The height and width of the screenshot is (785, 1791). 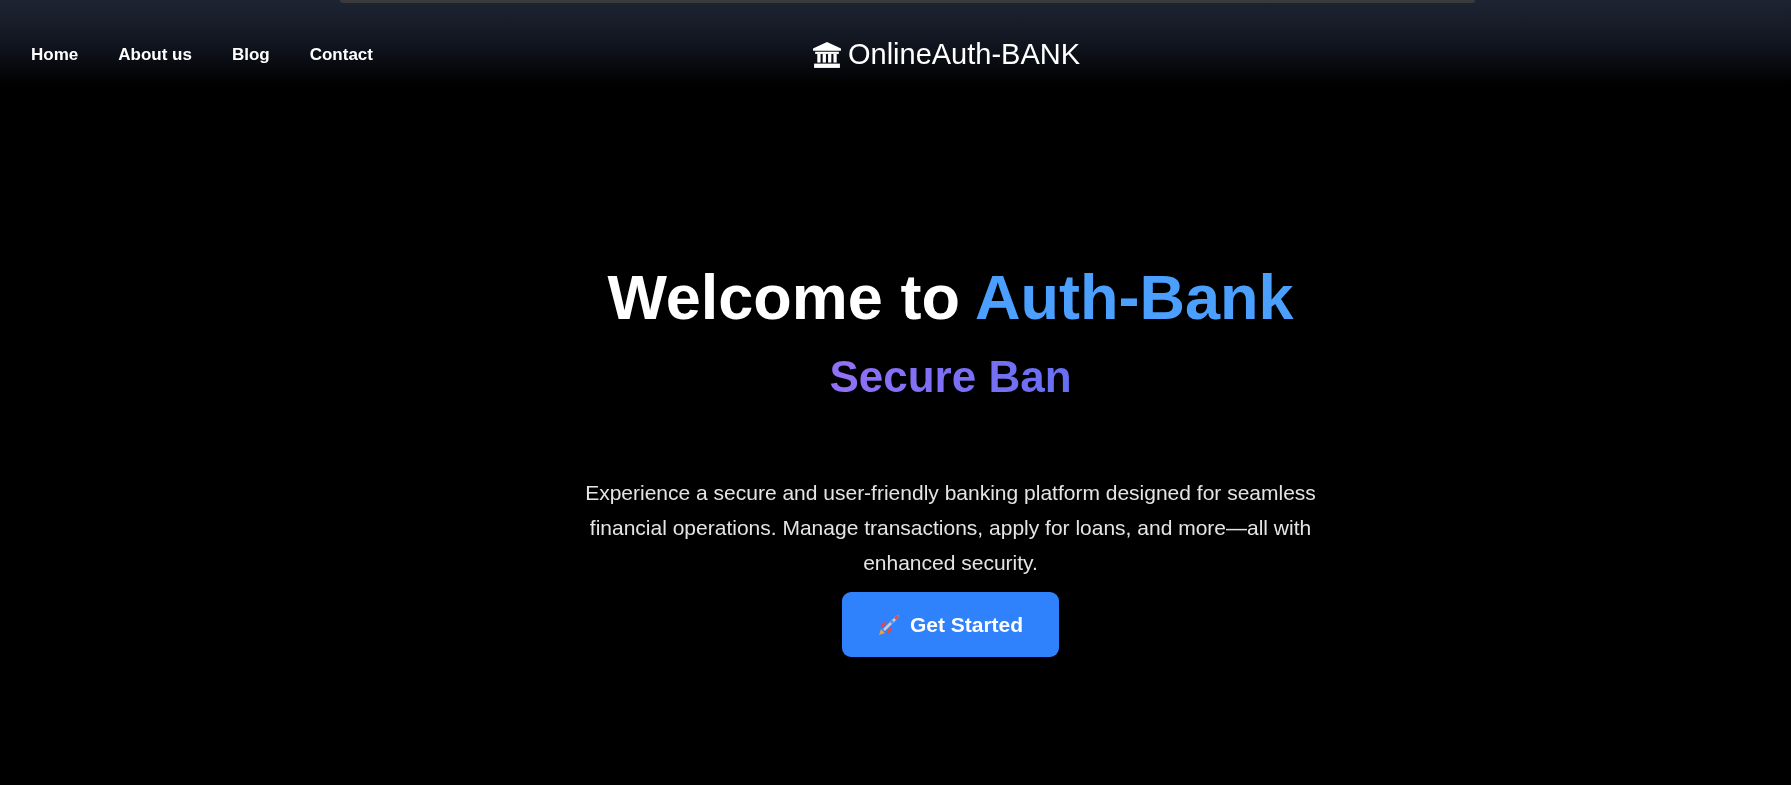 I want to click on nav-link: Home, so click(x=55, y=54).